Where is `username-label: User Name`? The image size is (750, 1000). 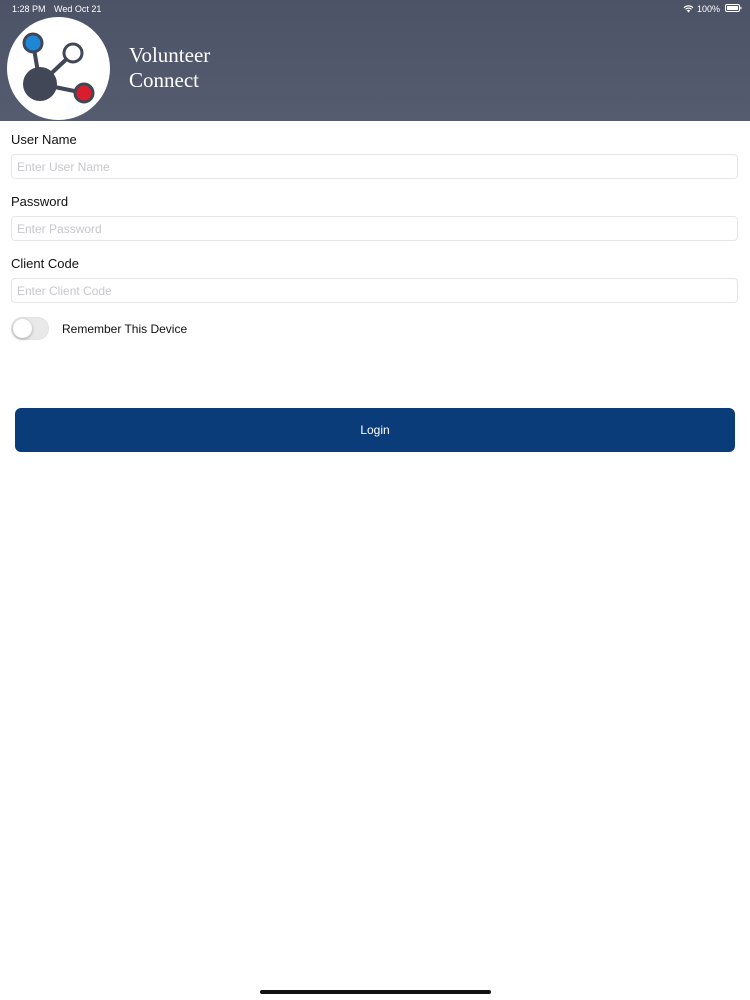
username-label: User Name is located at coordinates (44, 139).